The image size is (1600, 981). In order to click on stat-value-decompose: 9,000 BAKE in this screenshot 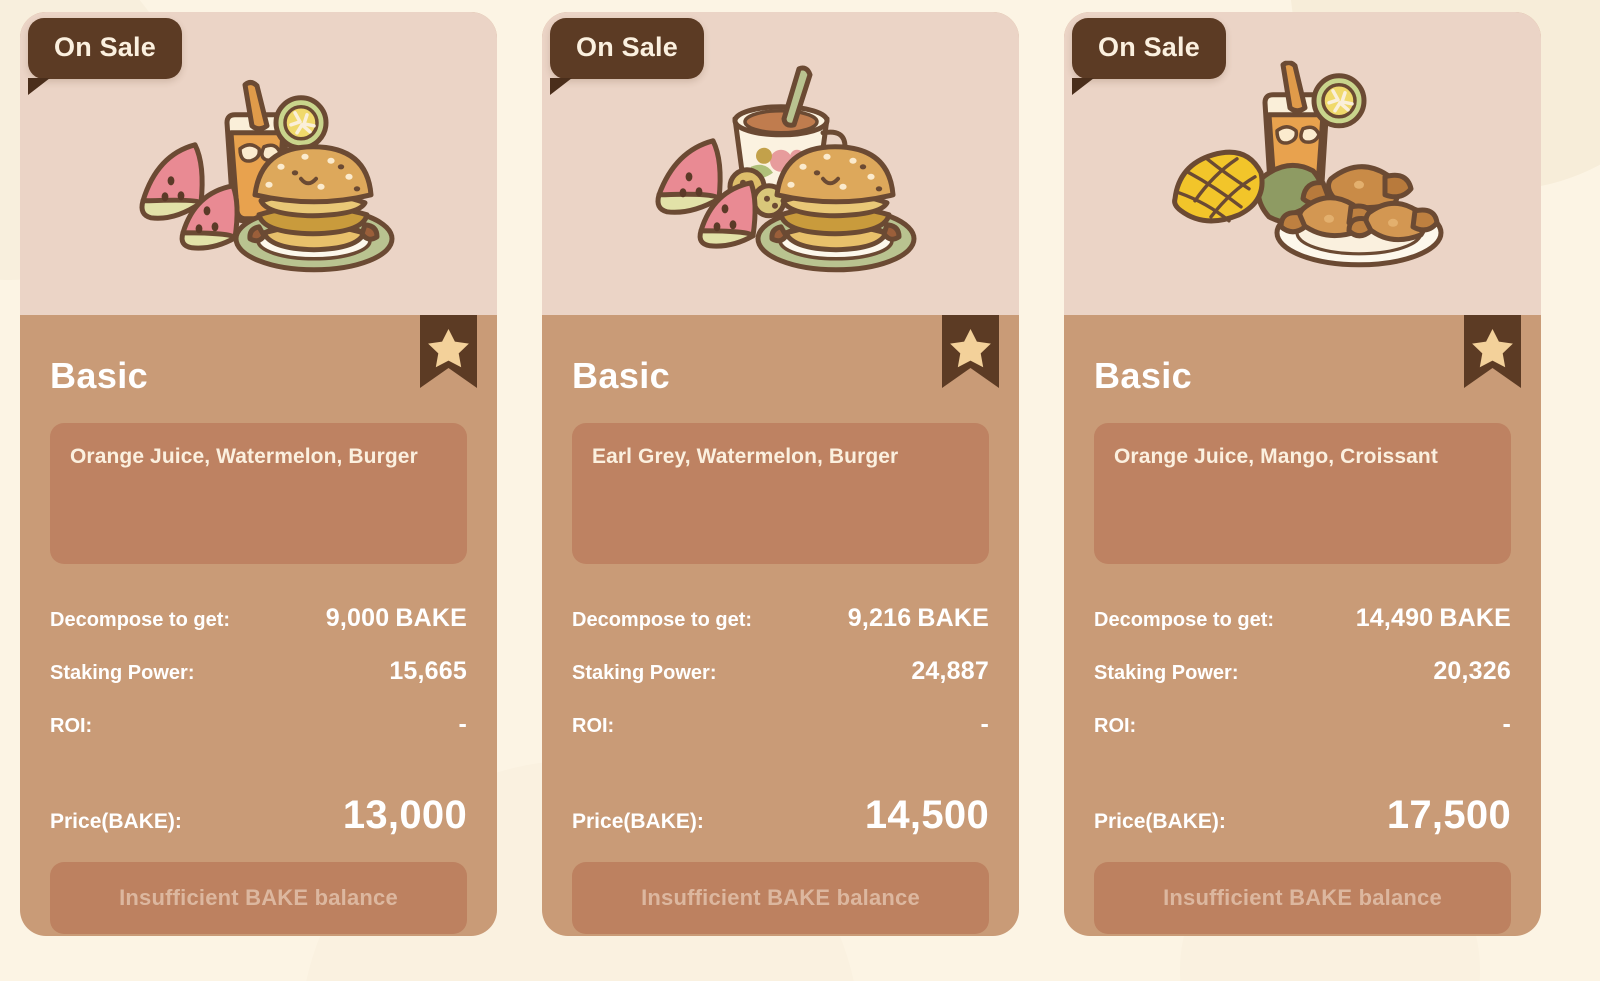, I will do `click(396, 618)`.